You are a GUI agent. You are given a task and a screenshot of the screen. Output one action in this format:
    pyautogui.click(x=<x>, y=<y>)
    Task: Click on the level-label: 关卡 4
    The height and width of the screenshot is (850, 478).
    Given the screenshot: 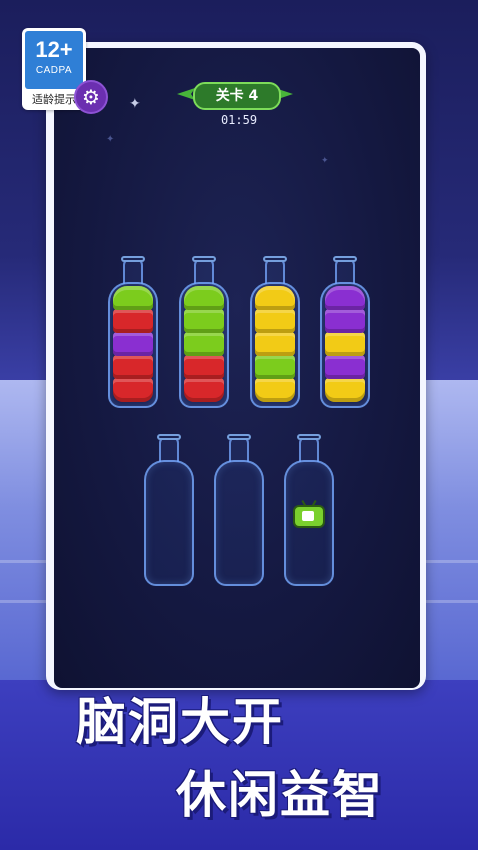 What is the action you would take?
    pyautogui.click(x=237, y=96)
    